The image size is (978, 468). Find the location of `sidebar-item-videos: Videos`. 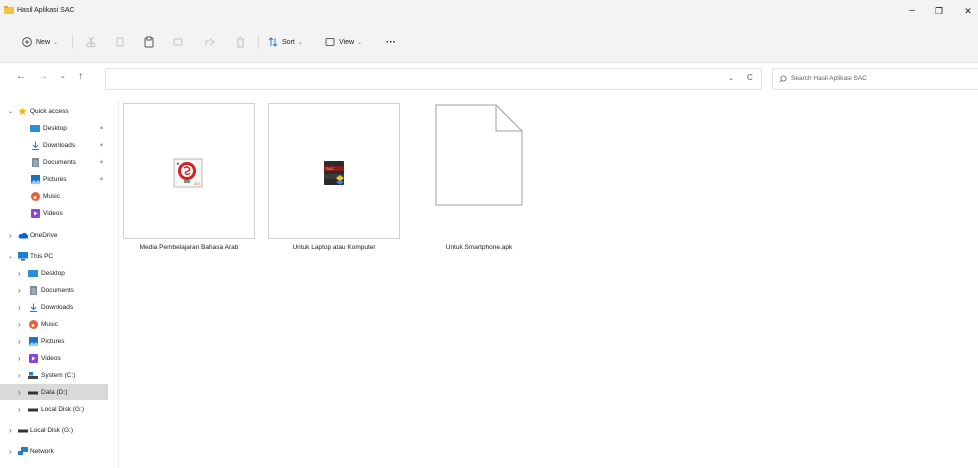

sidebar-item-videos: Videos is located at coordinates (59, 213).